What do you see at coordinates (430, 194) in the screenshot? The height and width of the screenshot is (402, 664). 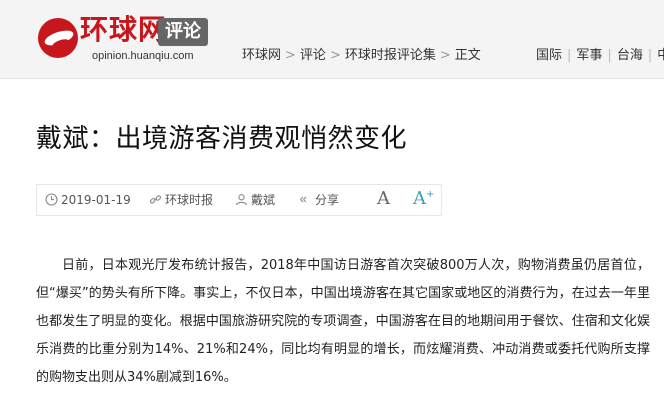 I see `font-increase-plus: +` at bounding box center [430, 194].